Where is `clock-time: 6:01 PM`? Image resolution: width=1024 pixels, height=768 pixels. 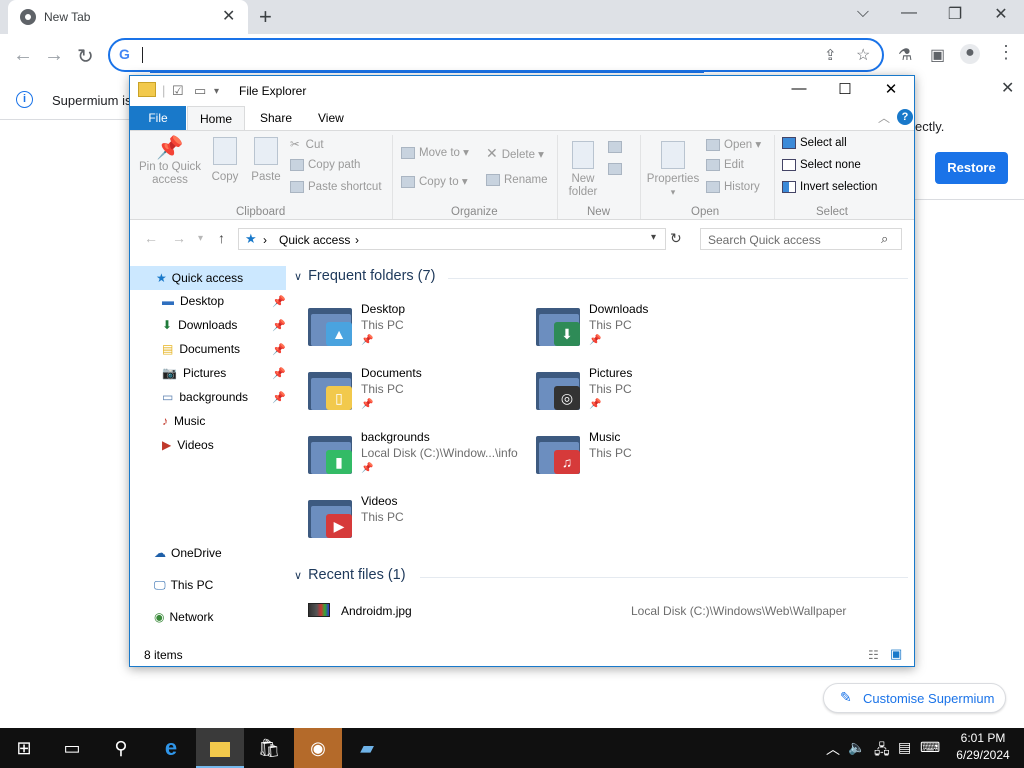 clock-time: 6:01 PM is located at coordinates (983, 738).